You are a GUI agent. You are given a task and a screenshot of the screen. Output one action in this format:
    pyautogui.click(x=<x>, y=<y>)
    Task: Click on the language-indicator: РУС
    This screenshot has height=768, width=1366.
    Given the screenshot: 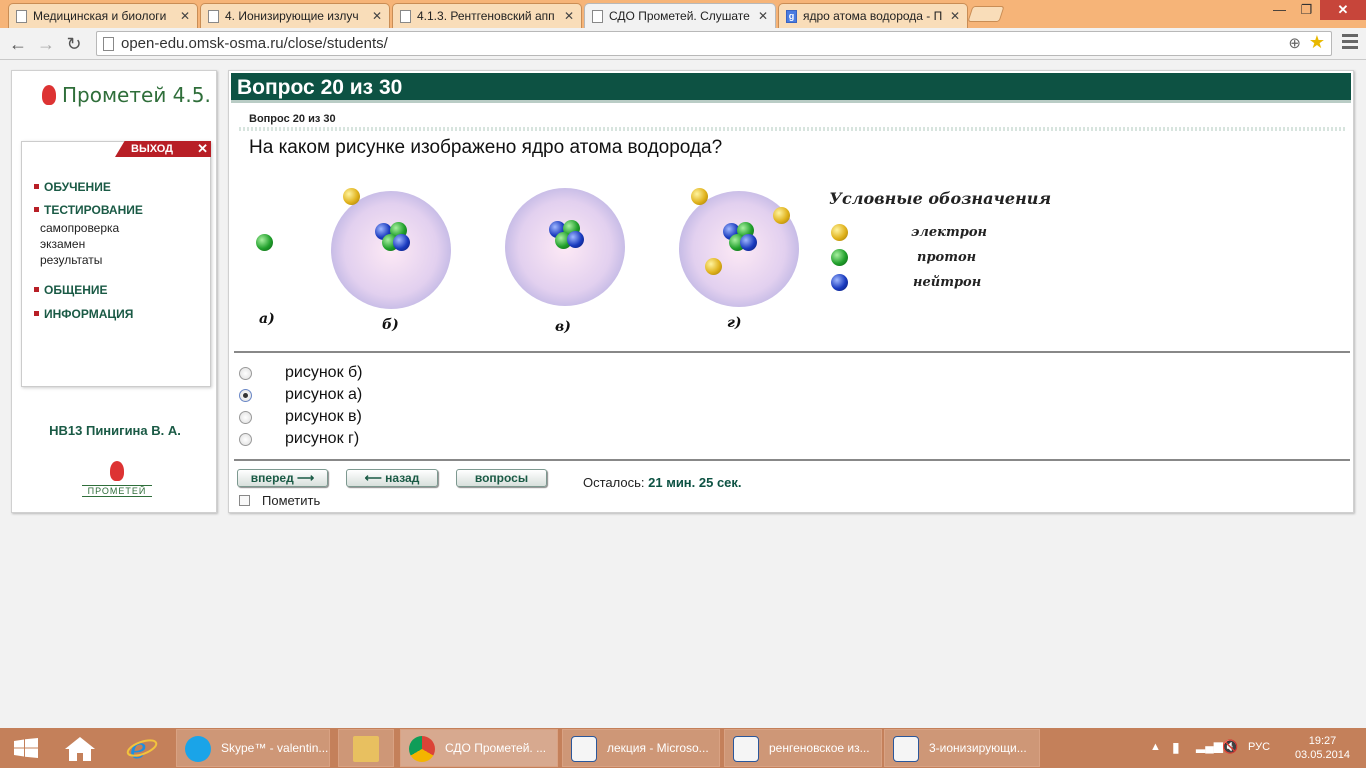 What is the action you would take?
    pyautogui.click(x=1259, y=747)
    